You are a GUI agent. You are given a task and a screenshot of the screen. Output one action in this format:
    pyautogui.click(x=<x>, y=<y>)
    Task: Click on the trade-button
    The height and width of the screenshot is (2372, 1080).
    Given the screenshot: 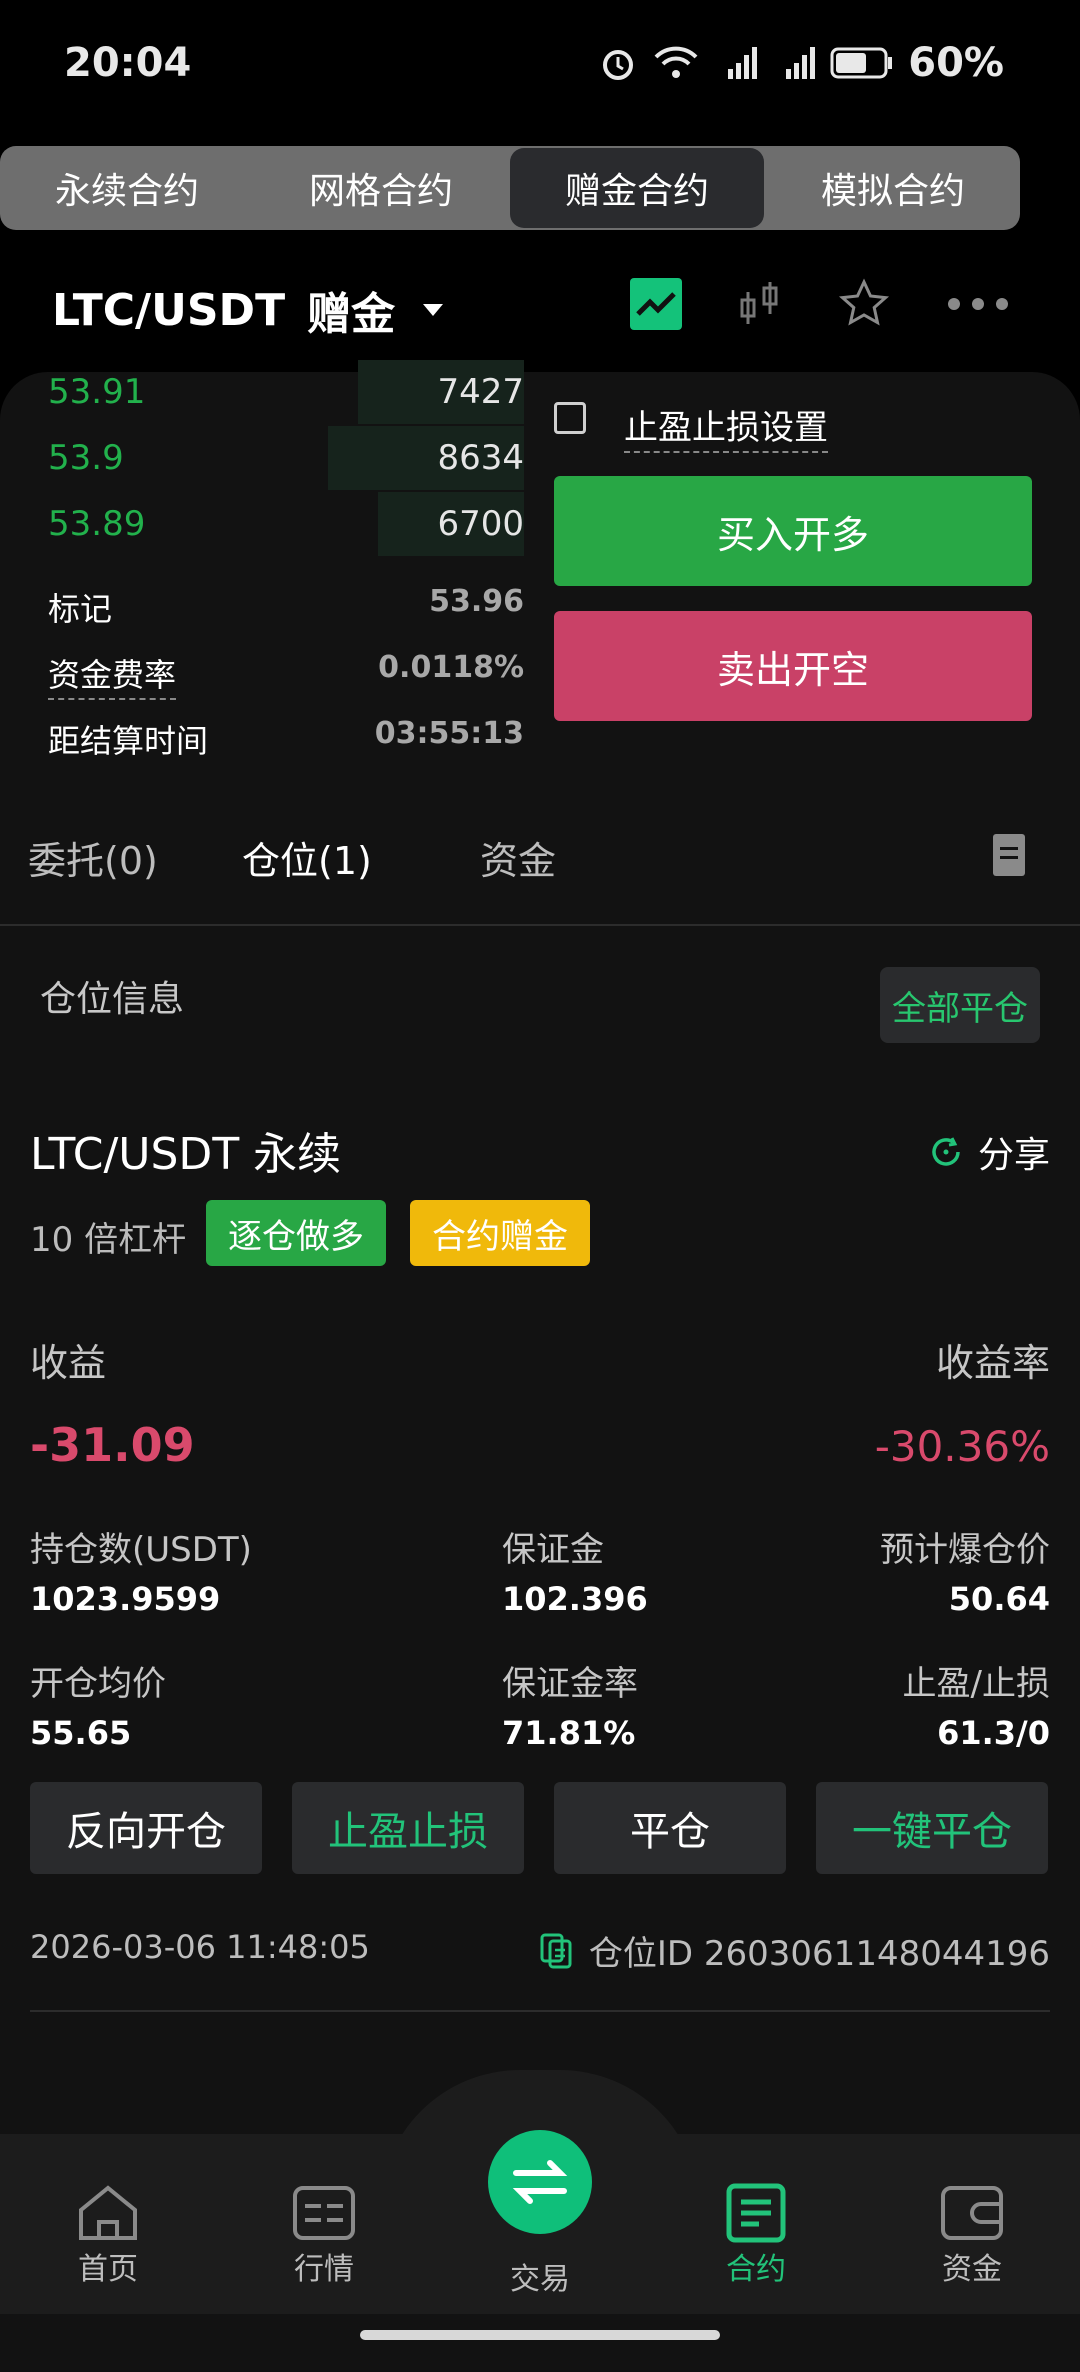 What is the action you would take?
    pyautogui.click(x=540, y=2182)
    